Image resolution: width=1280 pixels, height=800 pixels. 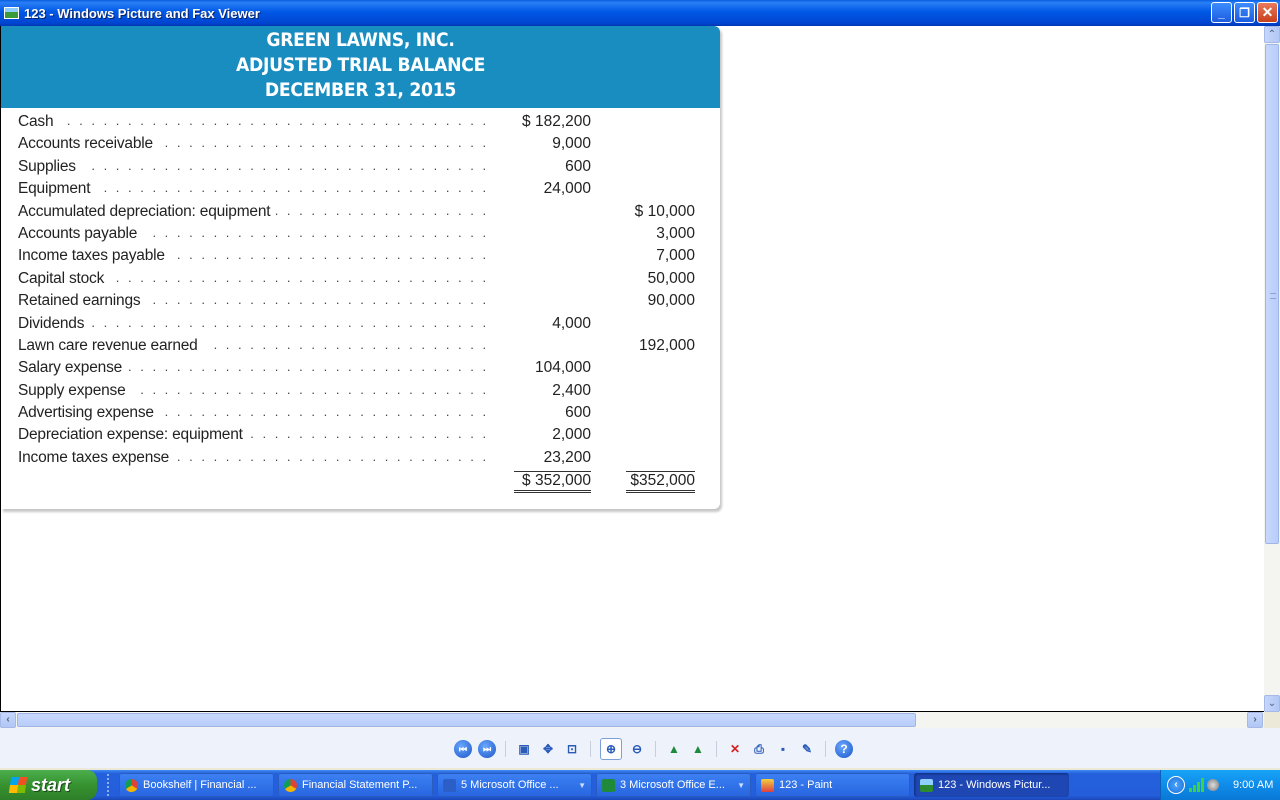 What do you see at coordinates (572, 749) in the screenshot?
I see `slide-show-button: ⊡` at bounding box center [572, 749].